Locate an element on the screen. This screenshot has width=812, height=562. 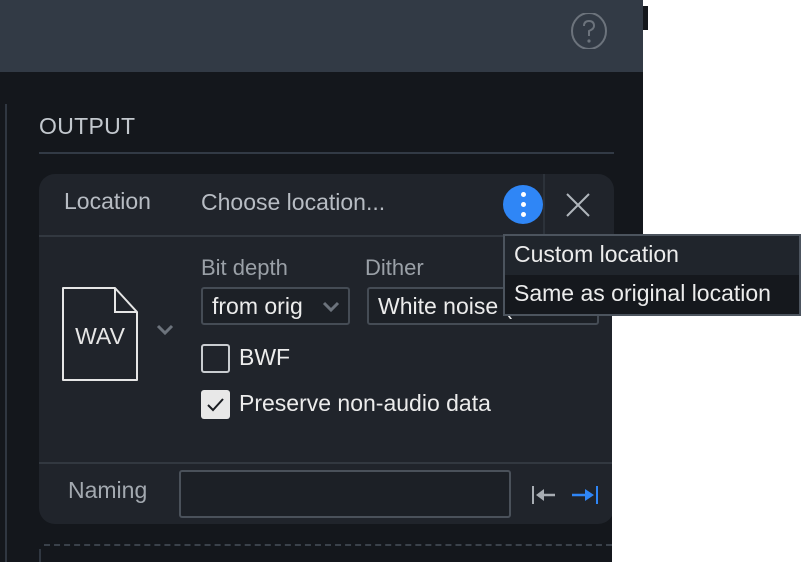
section-title: OUTPUT is located at coordinates (87, 126).